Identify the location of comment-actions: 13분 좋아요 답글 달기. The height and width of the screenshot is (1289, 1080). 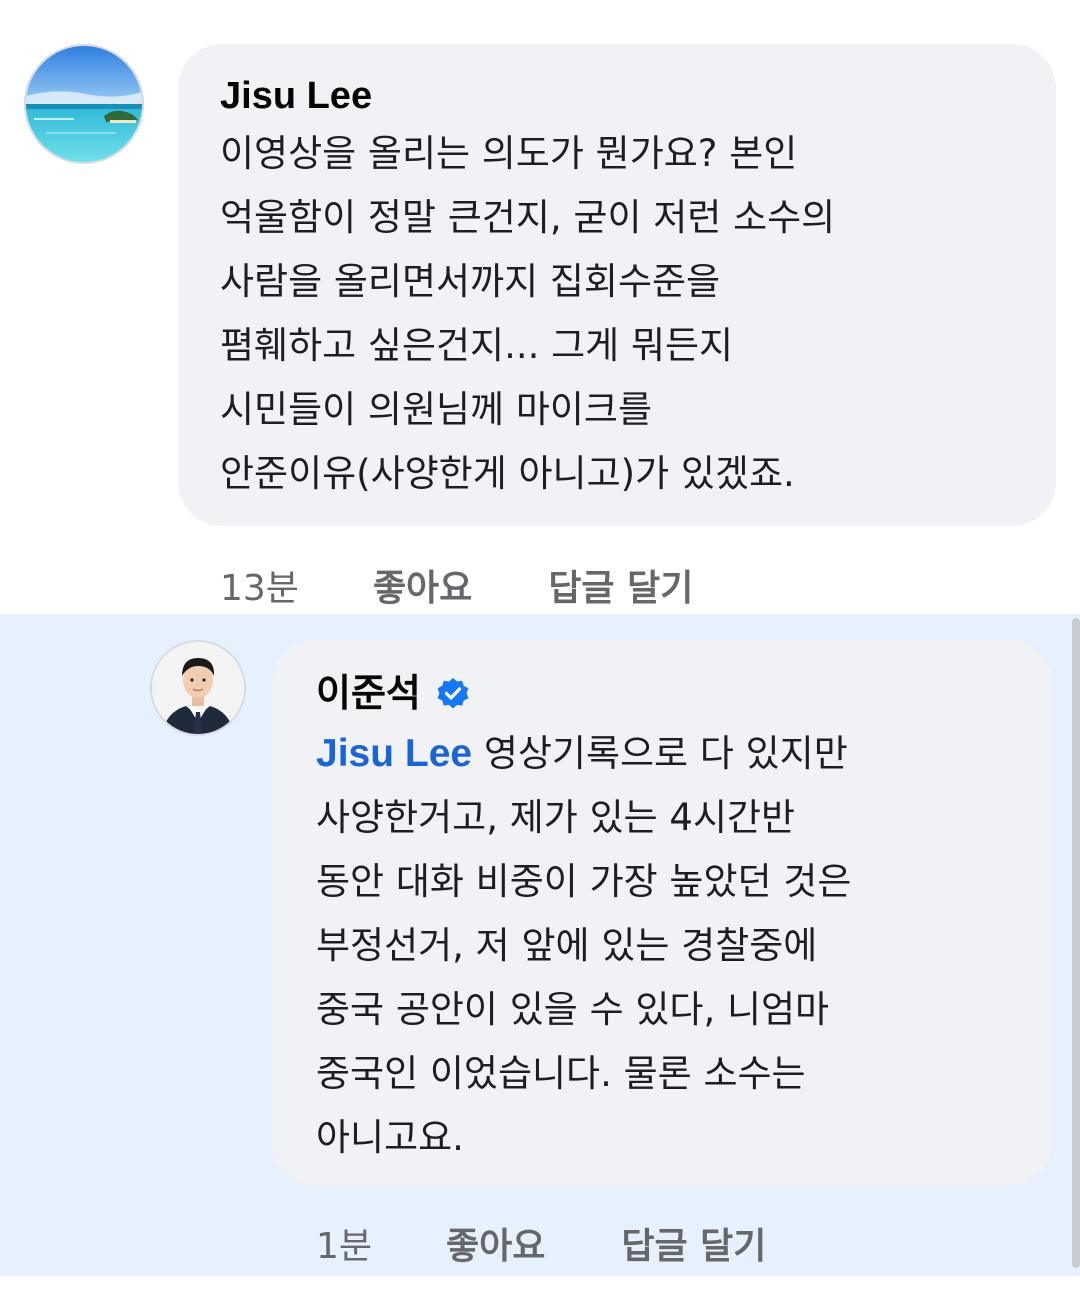
(456, 585).